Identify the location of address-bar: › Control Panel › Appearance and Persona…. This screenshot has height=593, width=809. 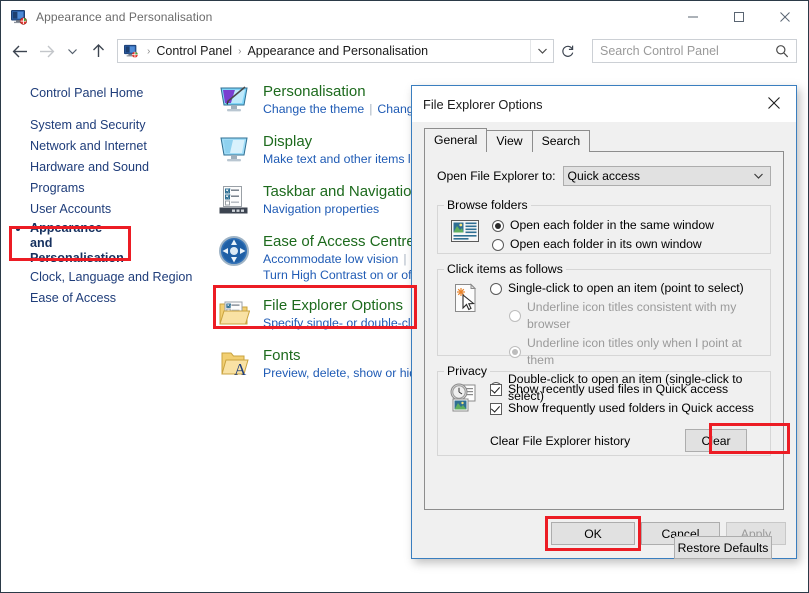
(335, 51).